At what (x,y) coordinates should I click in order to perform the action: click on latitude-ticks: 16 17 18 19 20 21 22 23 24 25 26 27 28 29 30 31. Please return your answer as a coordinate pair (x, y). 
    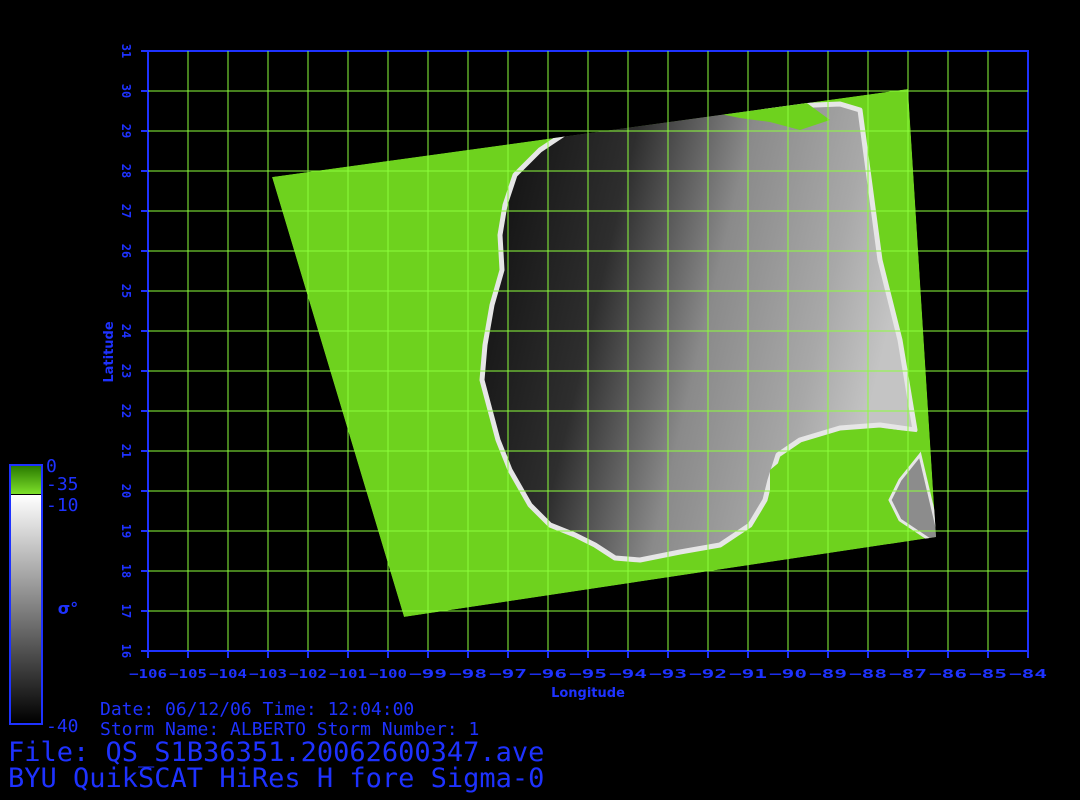
    Looking at the image, I should click on (133, 351).